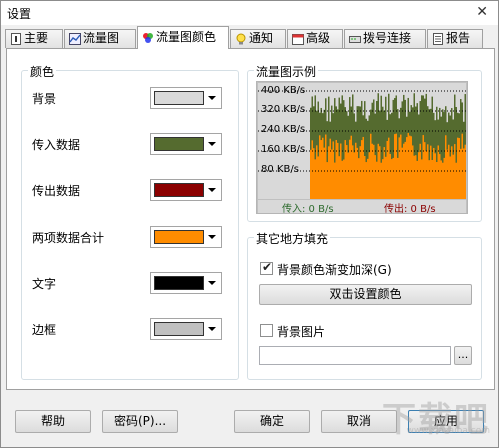 This screenshot has height=448, width=499. I want to click on preview-group-title: 流量图示例, so click(286, 71).